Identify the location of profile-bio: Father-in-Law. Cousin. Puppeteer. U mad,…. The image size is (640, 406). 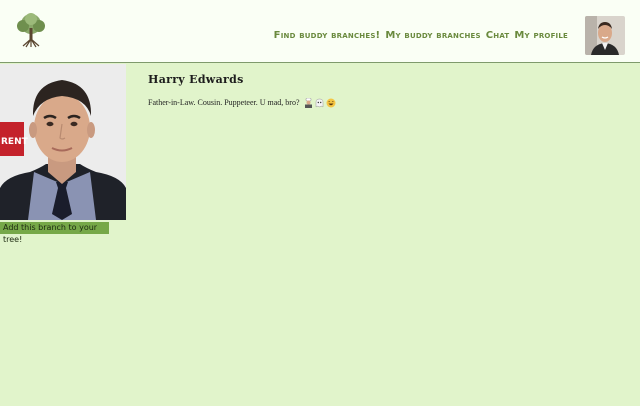
(242, 103).